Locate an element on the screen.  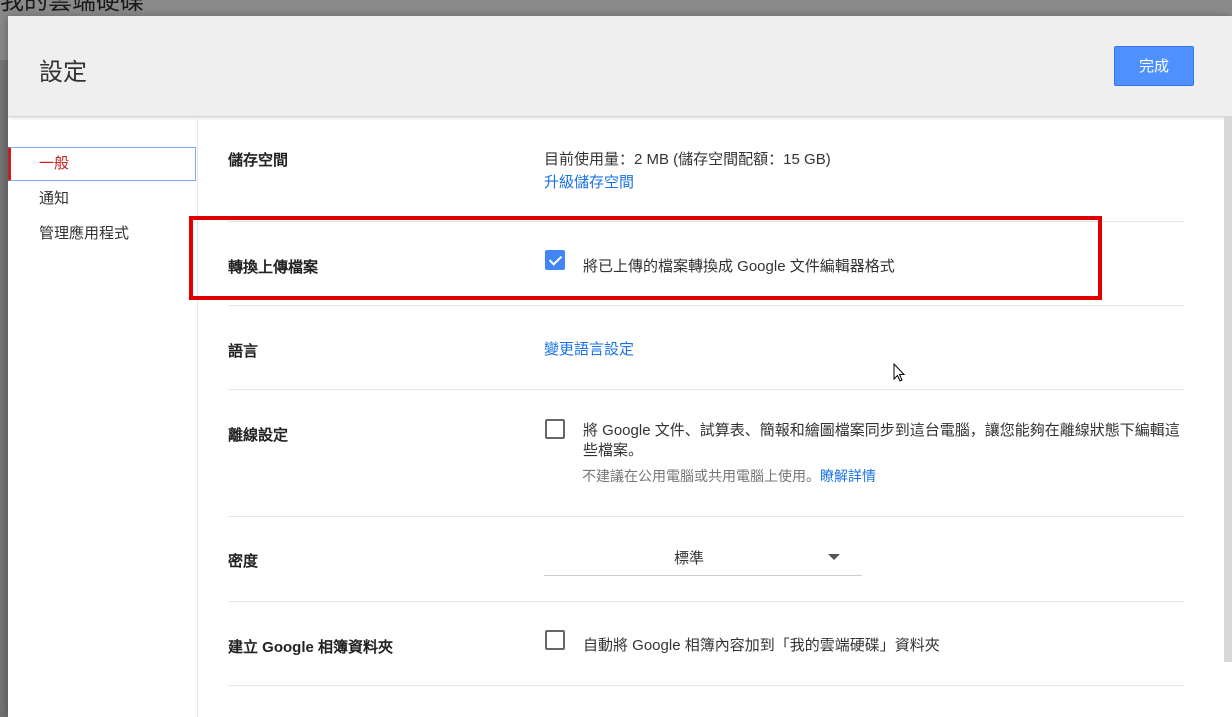
dialog-scrollbar is located at coordinates (1228, 389).